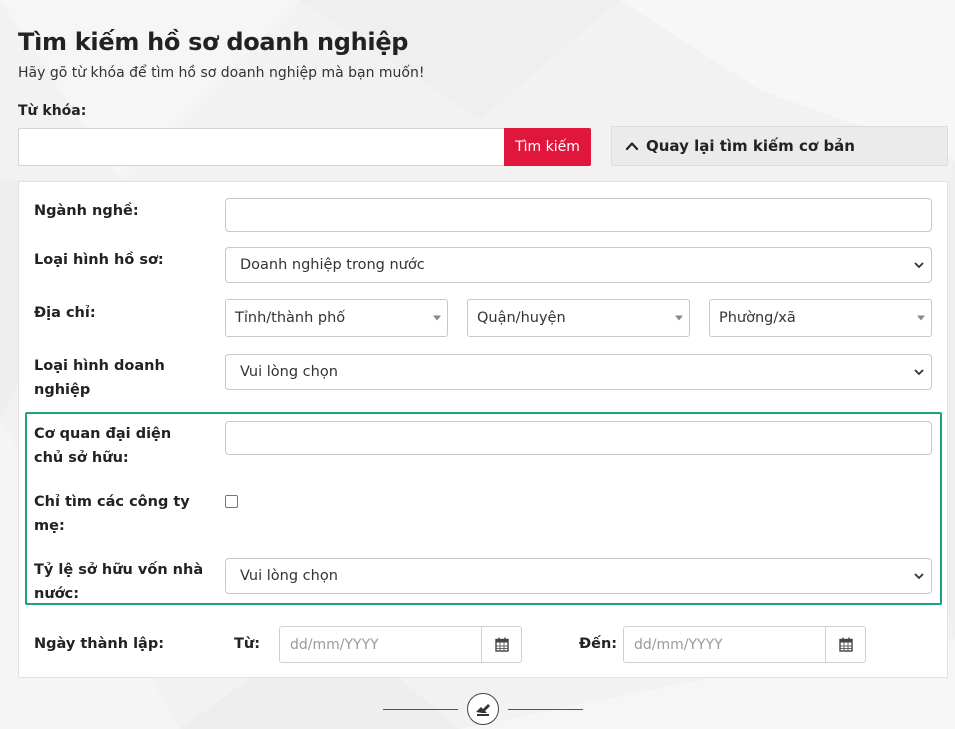  Describe the element at coordinates (483, 709) in the screenshot. I see `logo-icon` at that location.